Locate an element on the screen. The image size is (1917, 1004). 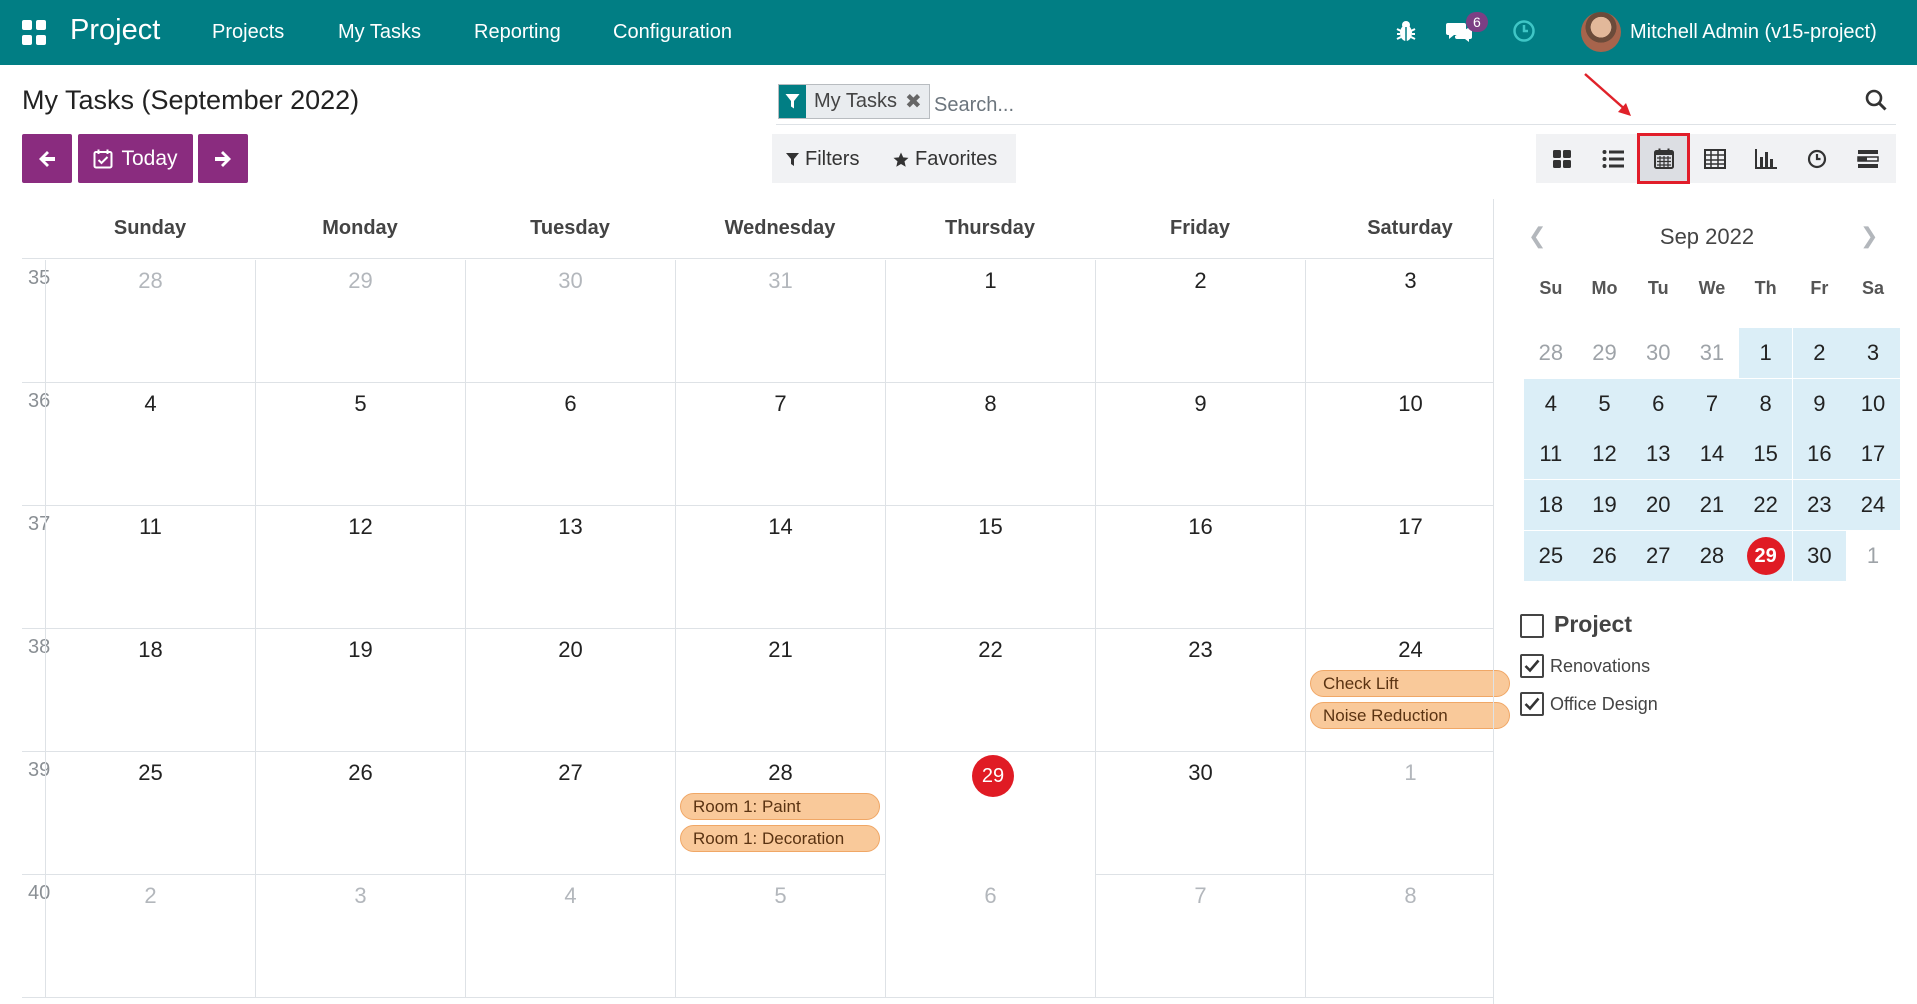
mini-day: 31 is located at coordinates (1712, 353).